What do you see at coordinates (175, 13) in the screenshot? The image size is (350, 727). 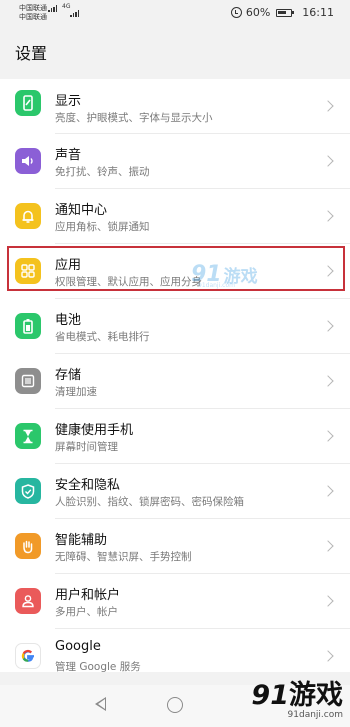 I see `status-bar: 中国联通 中国联通 4G 60% 16:11` at bounding box center [175, 13].